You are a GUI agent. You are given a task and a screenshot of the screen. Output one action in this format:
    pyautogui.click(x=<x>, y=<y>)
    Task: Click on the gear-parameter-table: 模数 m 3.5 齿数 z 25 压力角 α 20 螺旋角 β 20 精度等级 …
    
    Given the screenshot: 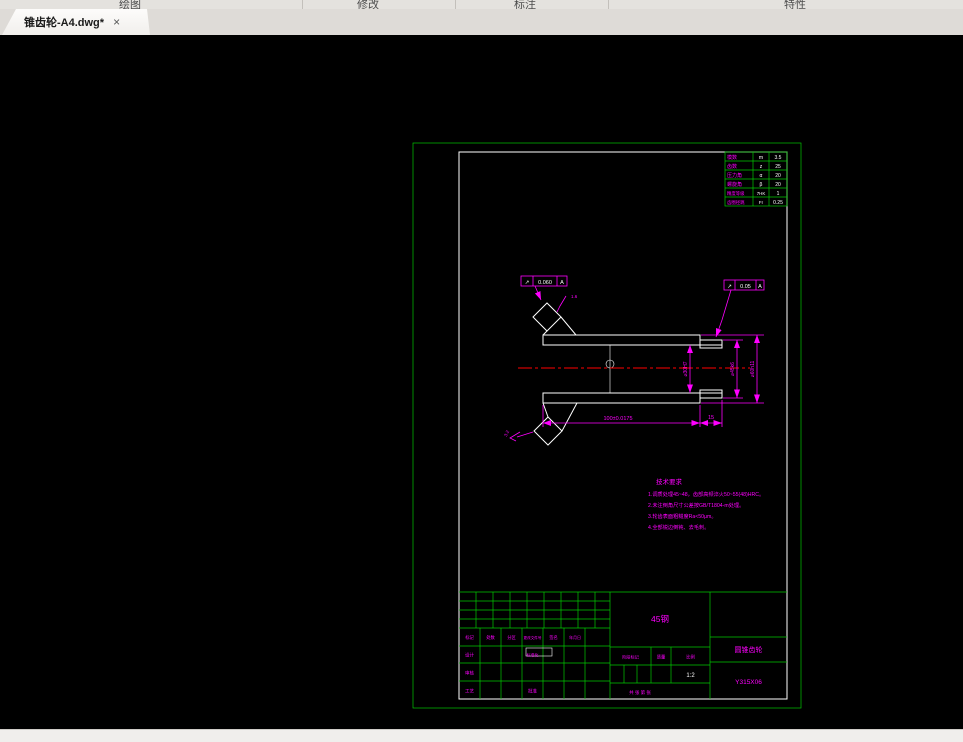 What is the action you would take?
    pyautogui.click(x=756, y=179)
    